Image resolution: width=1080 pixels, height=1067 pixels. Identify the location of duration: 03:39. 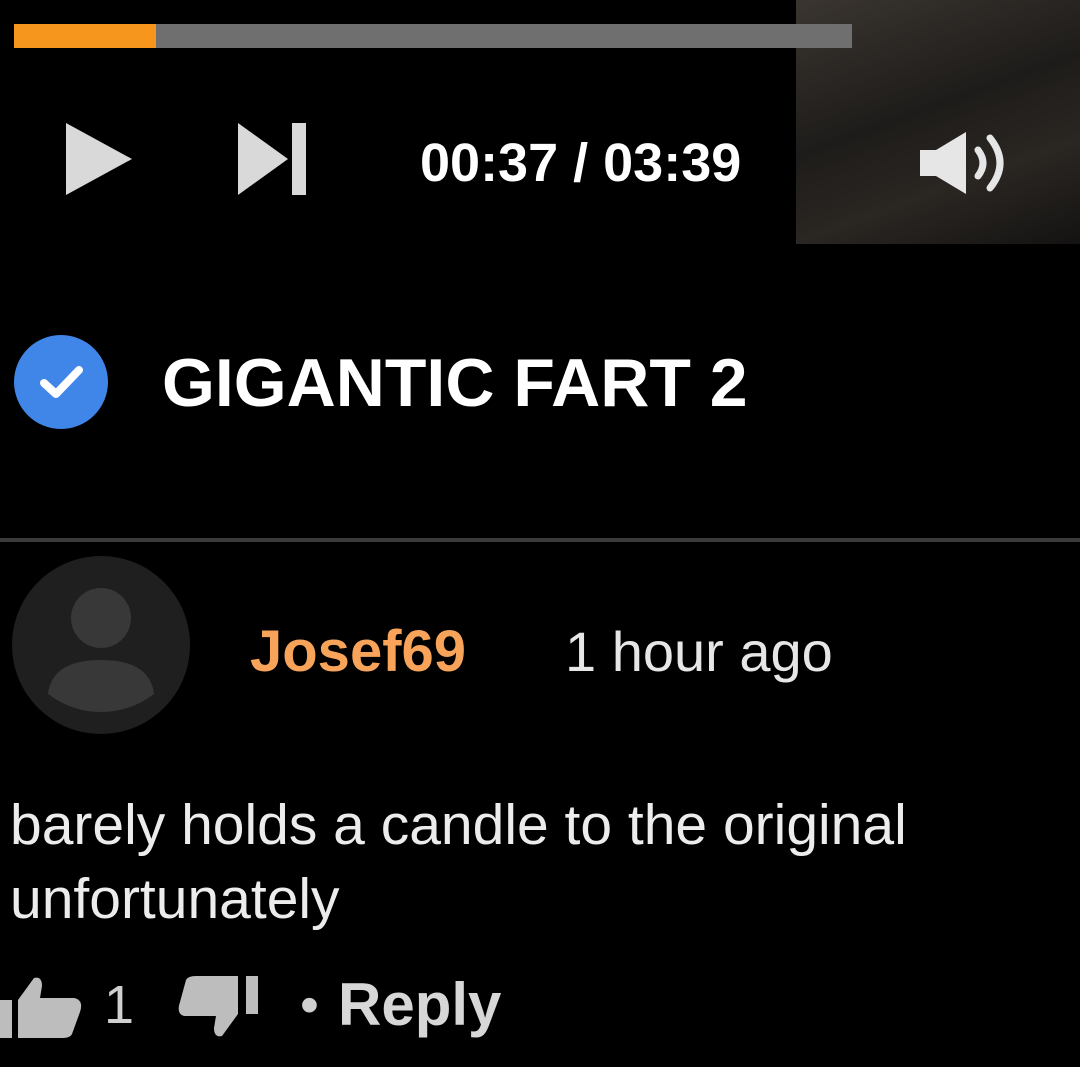
(672, 163).